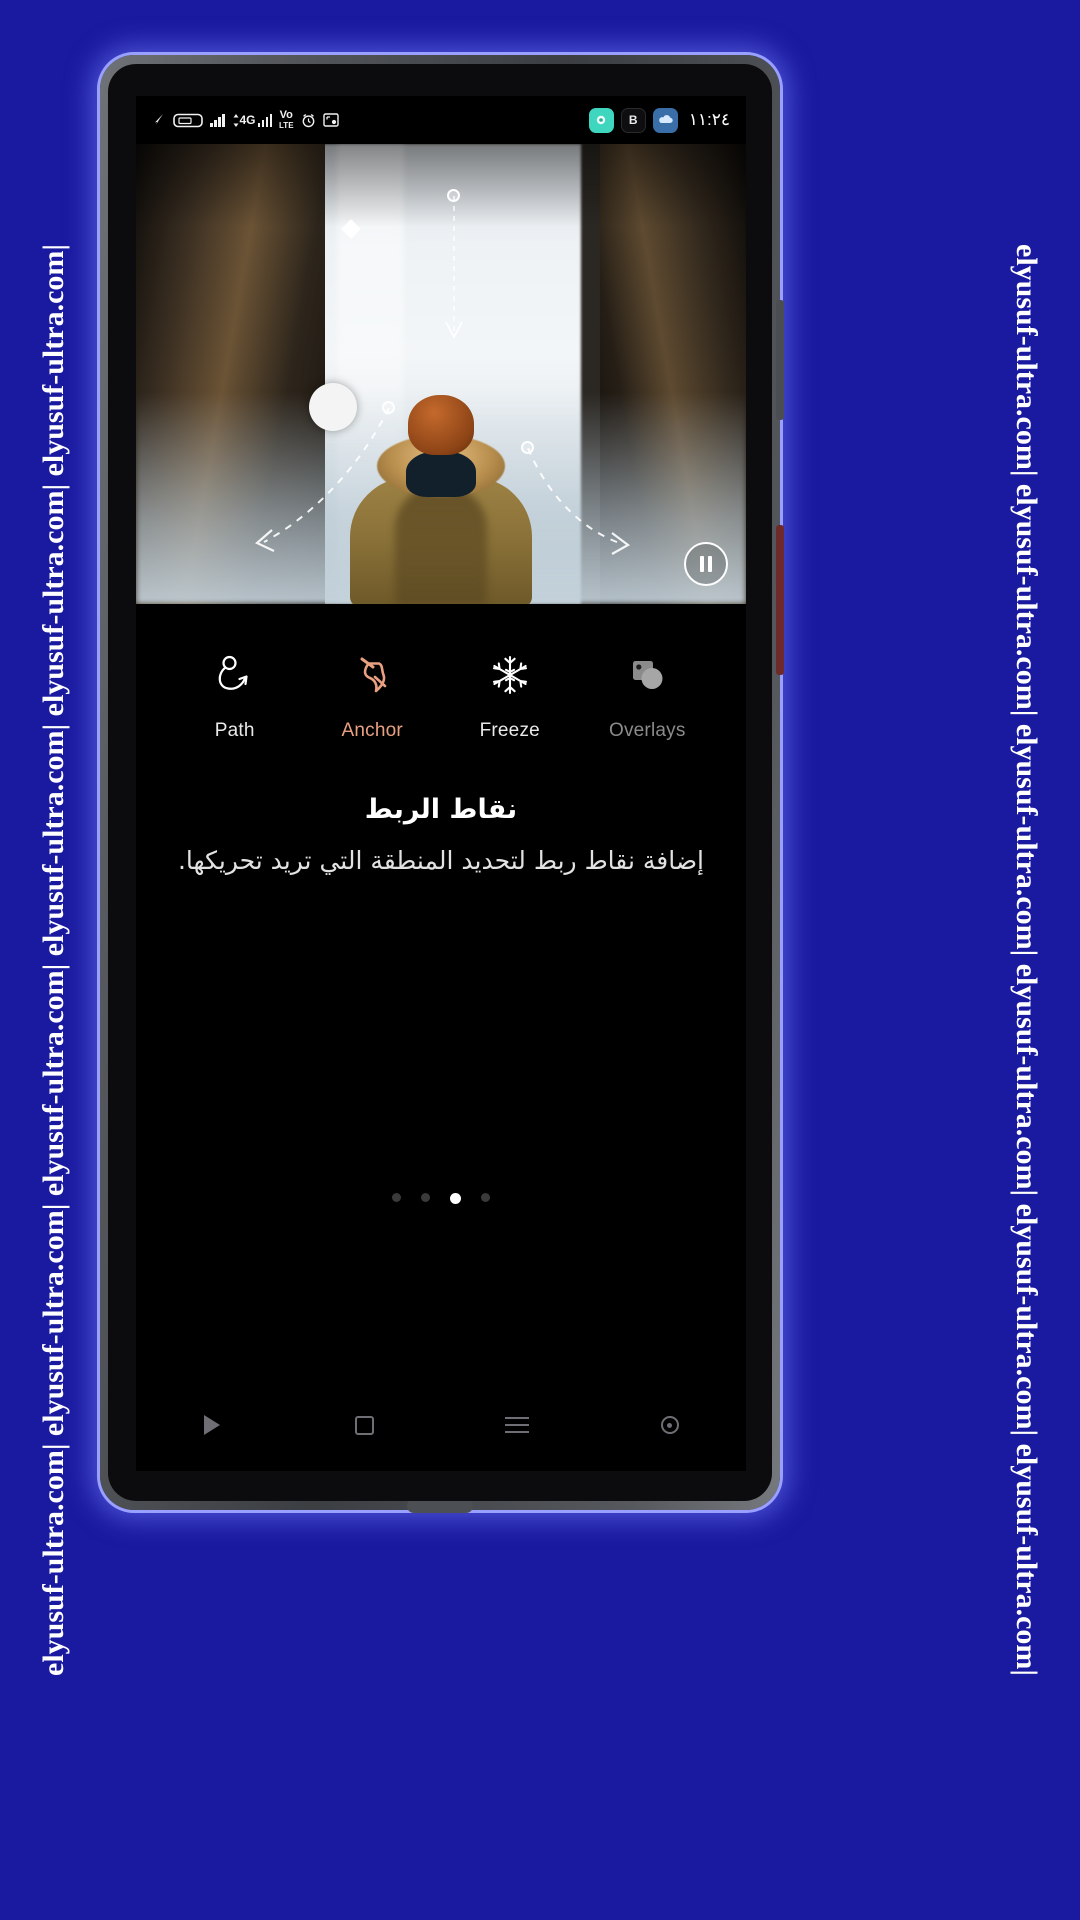 The width and height of the screenshot is (1080, 1920). I want to click on tool-anchor-label: Anchor, so click(372, 730).